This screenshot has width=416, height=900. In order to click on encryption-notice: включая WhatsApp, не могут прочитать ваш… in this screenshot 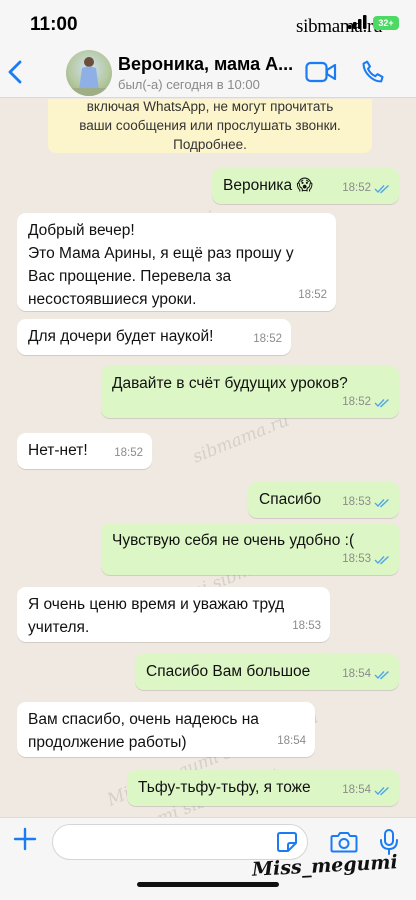, I will do `click(210, 126)`.